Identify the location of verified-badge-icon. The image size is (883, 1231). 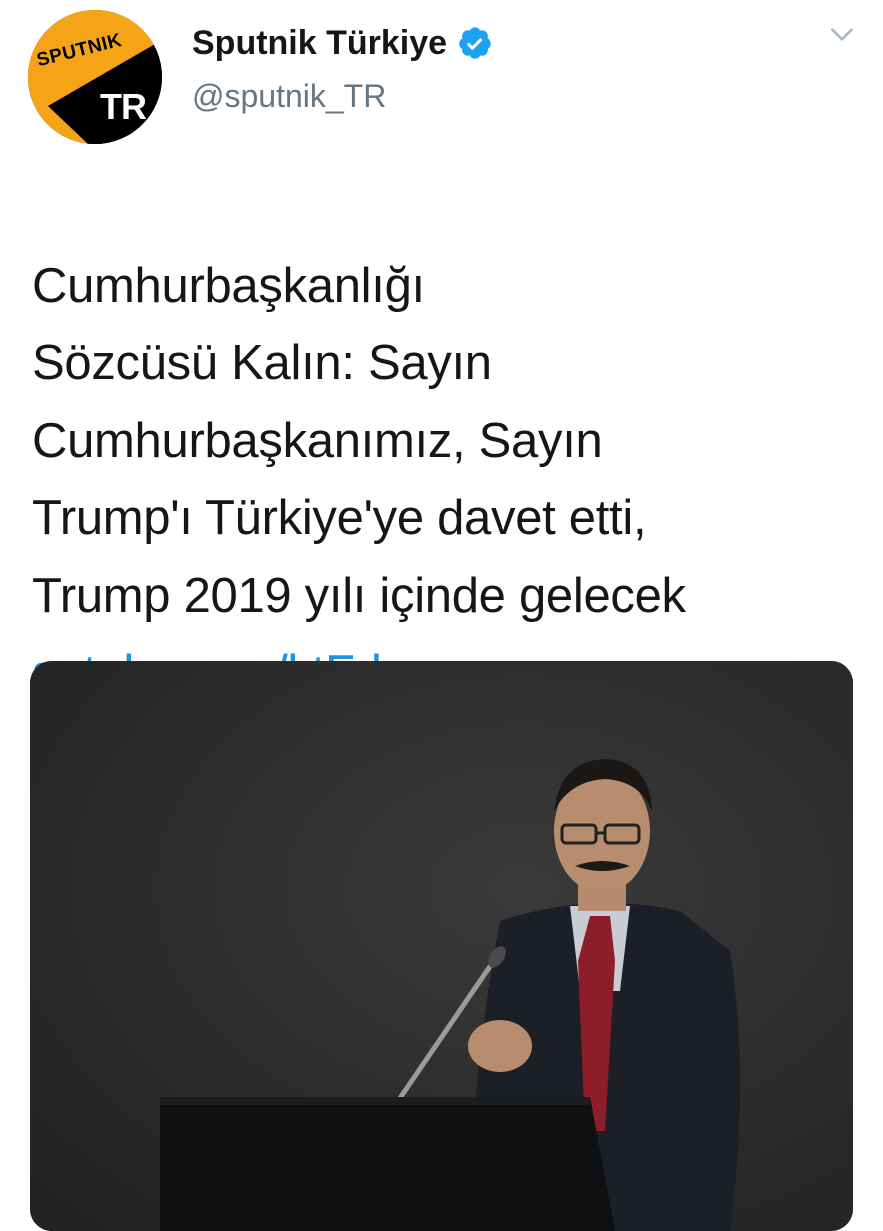
(475, 43).